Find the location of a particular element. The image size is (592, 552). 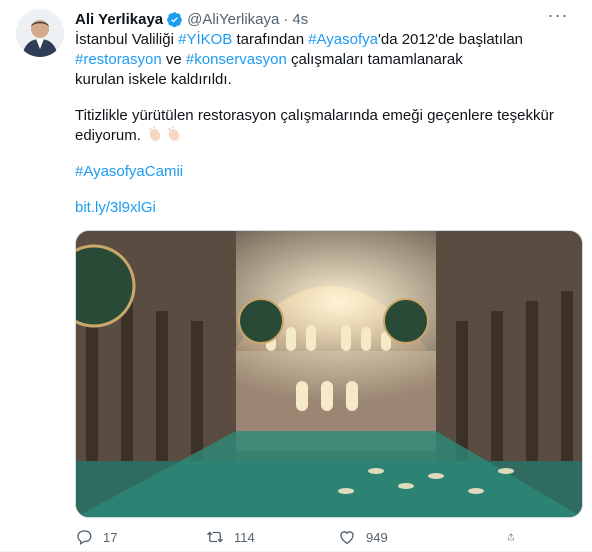

hashtag-link: #restorasyon is located at coordinates (118, 59).